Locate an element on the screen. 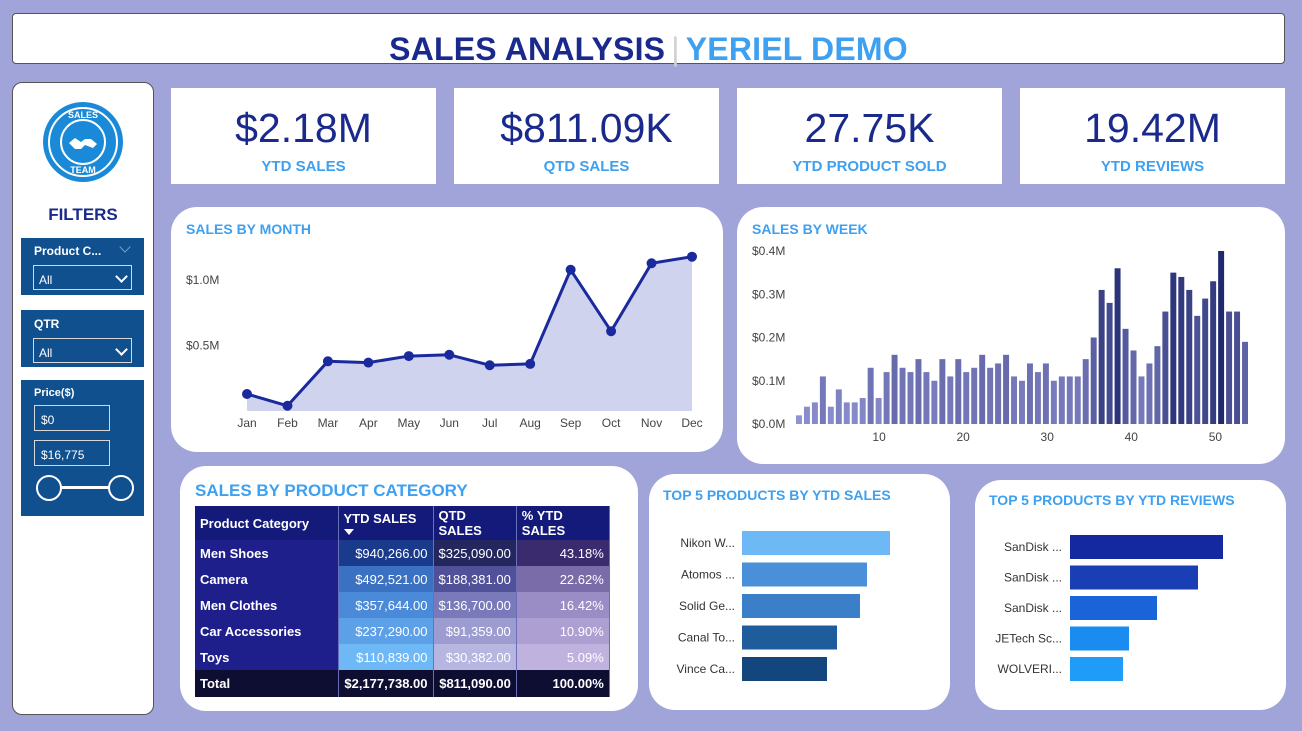 This screenshot has height=731, width=1302. table-row: Men Shoes $940,266.00 $325,090.00 43.18% is located at coordinates (402, 553).